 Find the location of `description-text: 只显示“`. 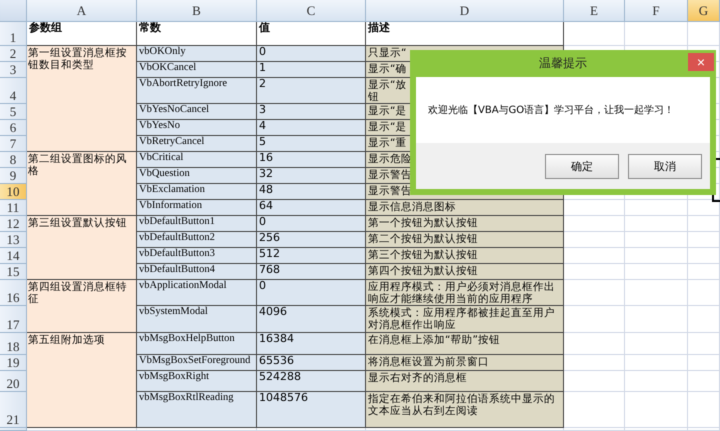

description-text: 只显示“ is located at coordinates (387, 53).